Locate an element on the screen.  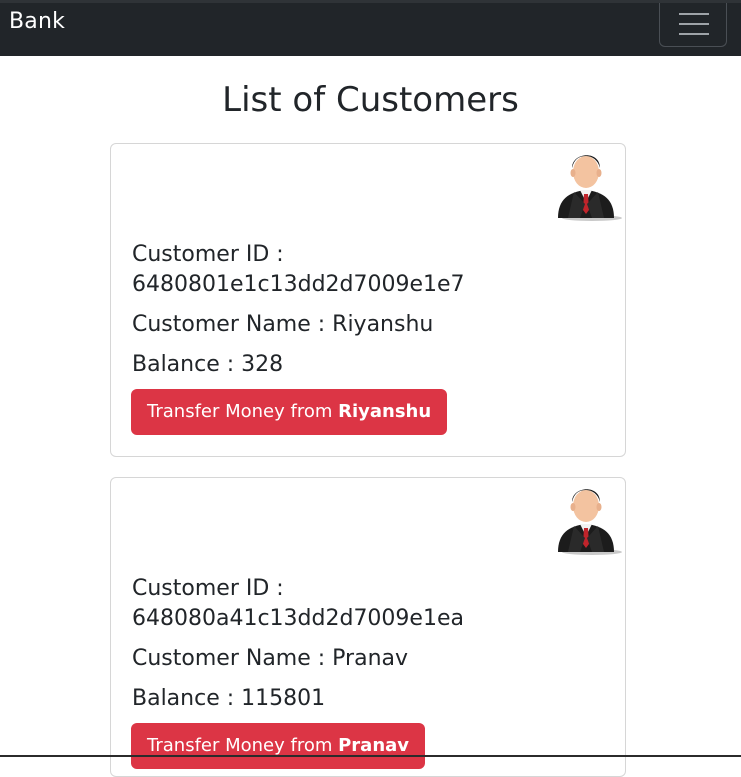
transfer-money-button: Transfer Money from Pranav is located at coordinates (278, 746).